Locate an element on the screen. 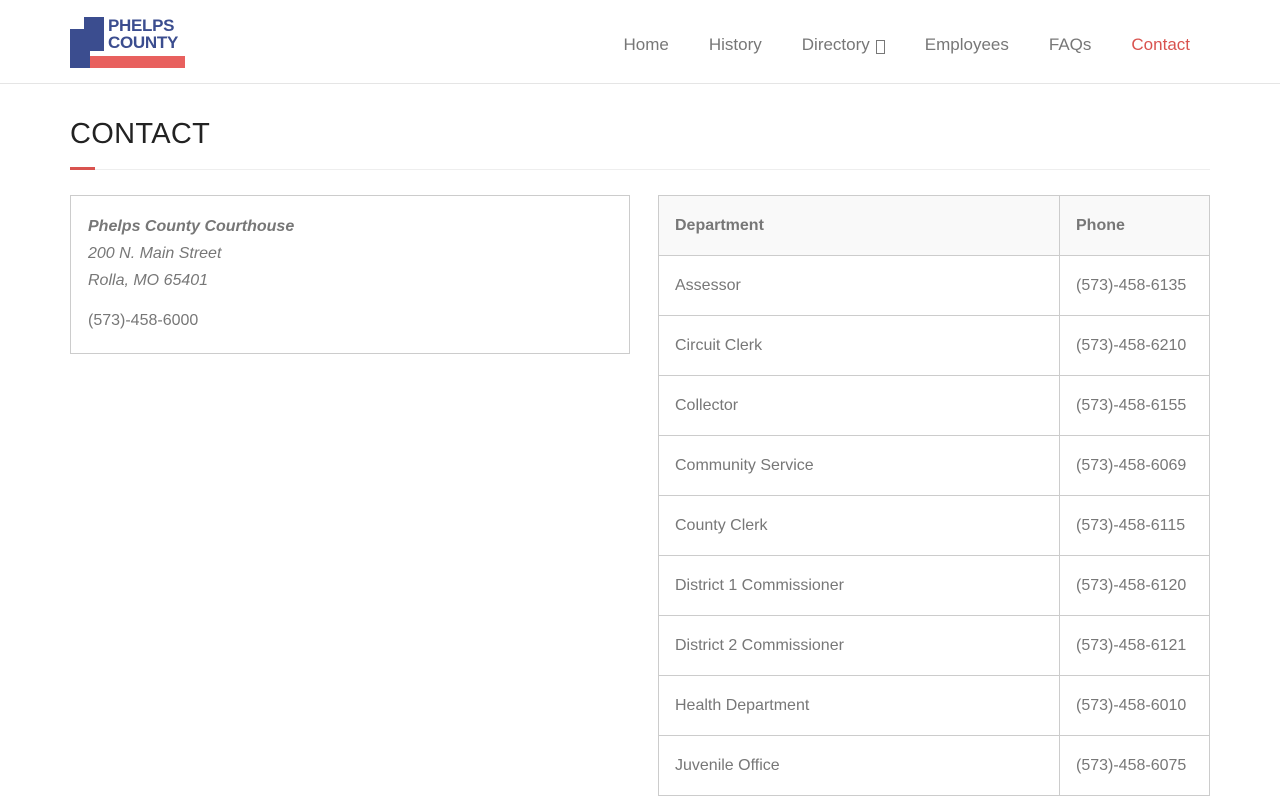  dropdown-caret-icon is located at coordinates (880, 46).